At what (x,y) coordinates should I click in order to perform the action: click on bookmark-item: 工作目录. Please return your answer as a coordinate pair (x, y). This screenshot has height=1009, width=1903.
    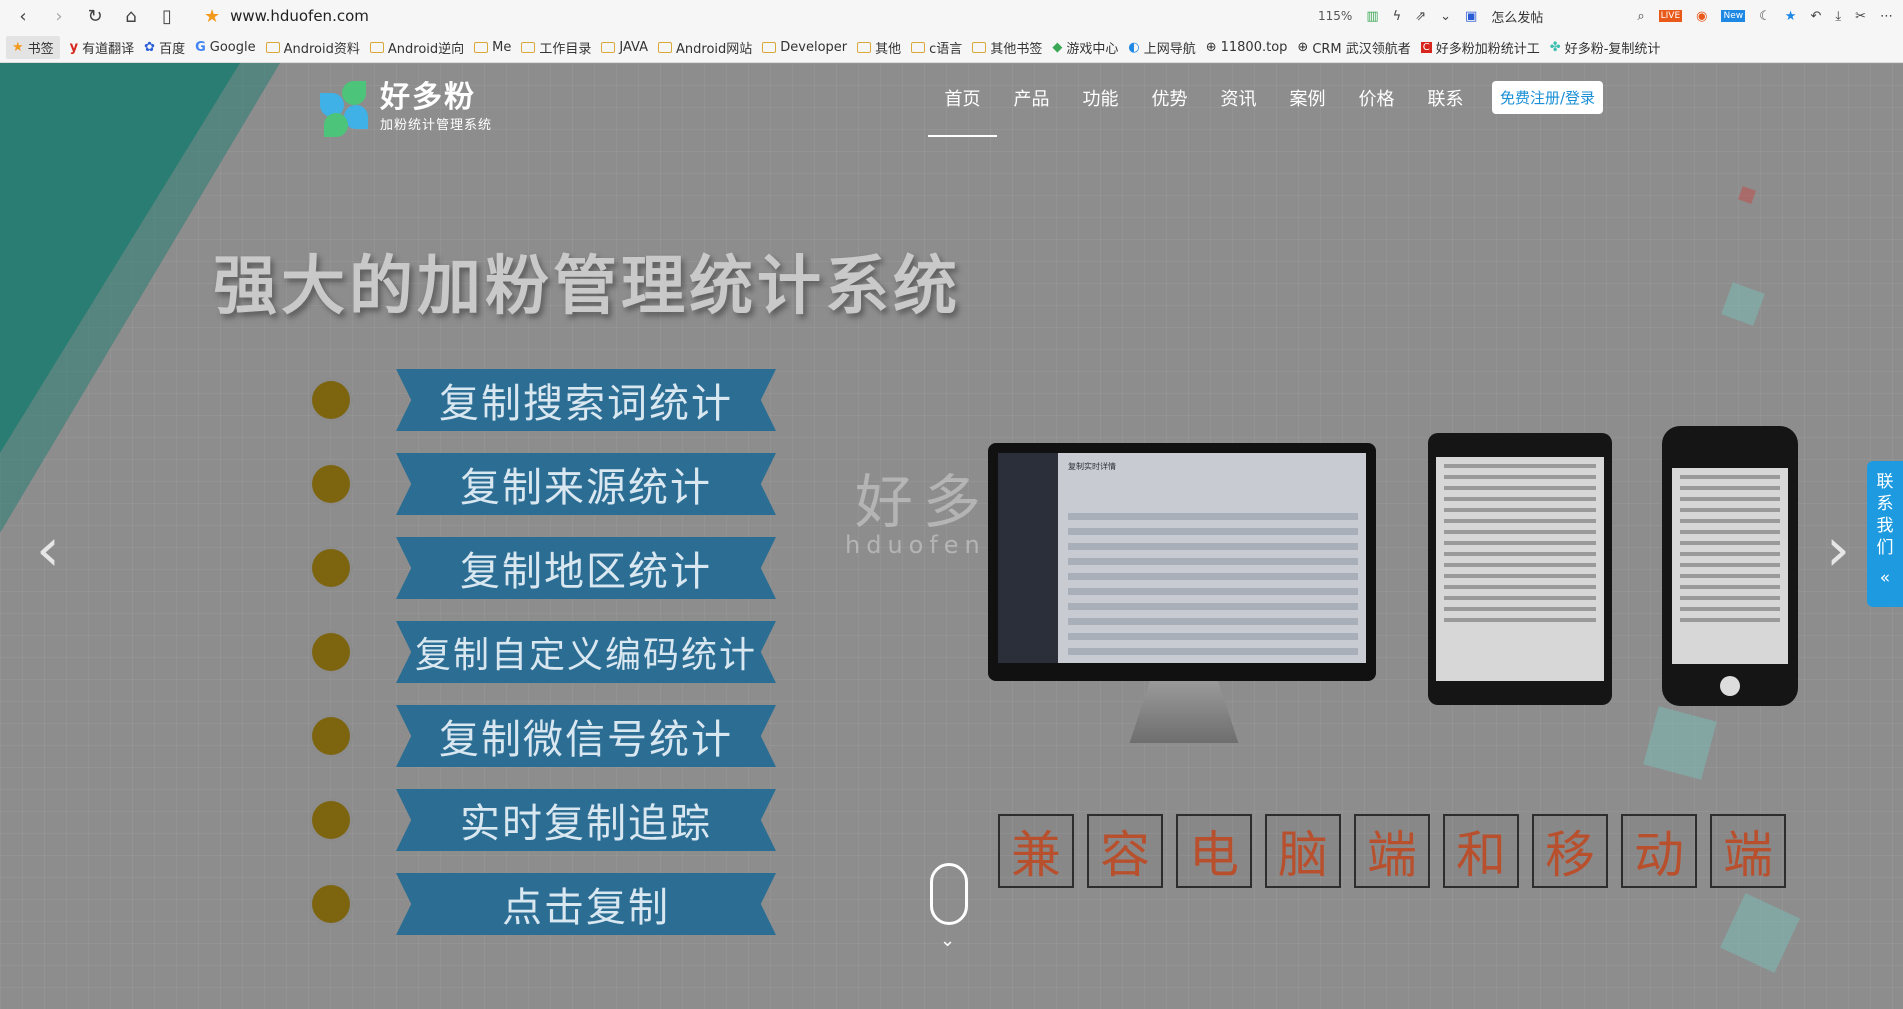
    Looking at the image, I should click on (556, 47).